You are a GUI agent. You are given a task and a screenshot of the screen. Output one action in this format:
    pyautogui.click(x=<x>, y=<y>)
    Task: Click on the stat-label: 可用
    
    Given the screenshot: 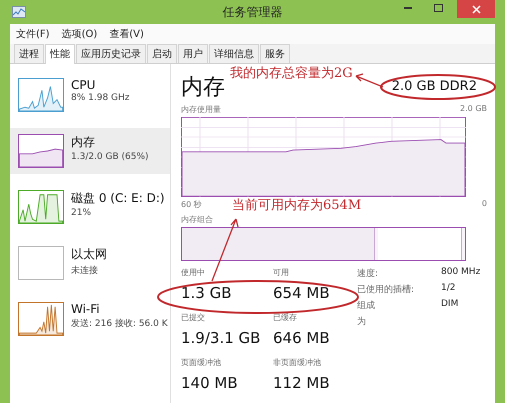 What is the action you would take?
    pyautogui.click(x=281, y=272)
    